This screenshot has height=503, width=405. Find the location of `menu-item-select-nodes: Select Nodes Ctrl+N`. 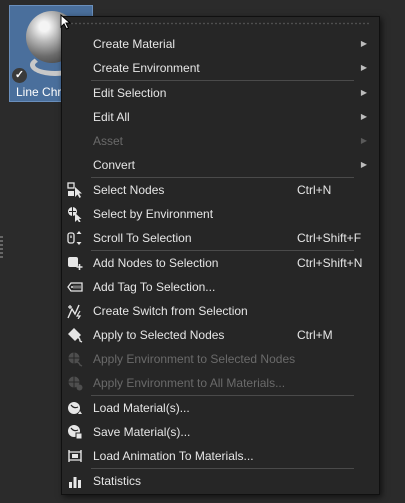

menu-item-select-nodes: Select Nodes Ctrl+N is located at coordinates (220, 190).